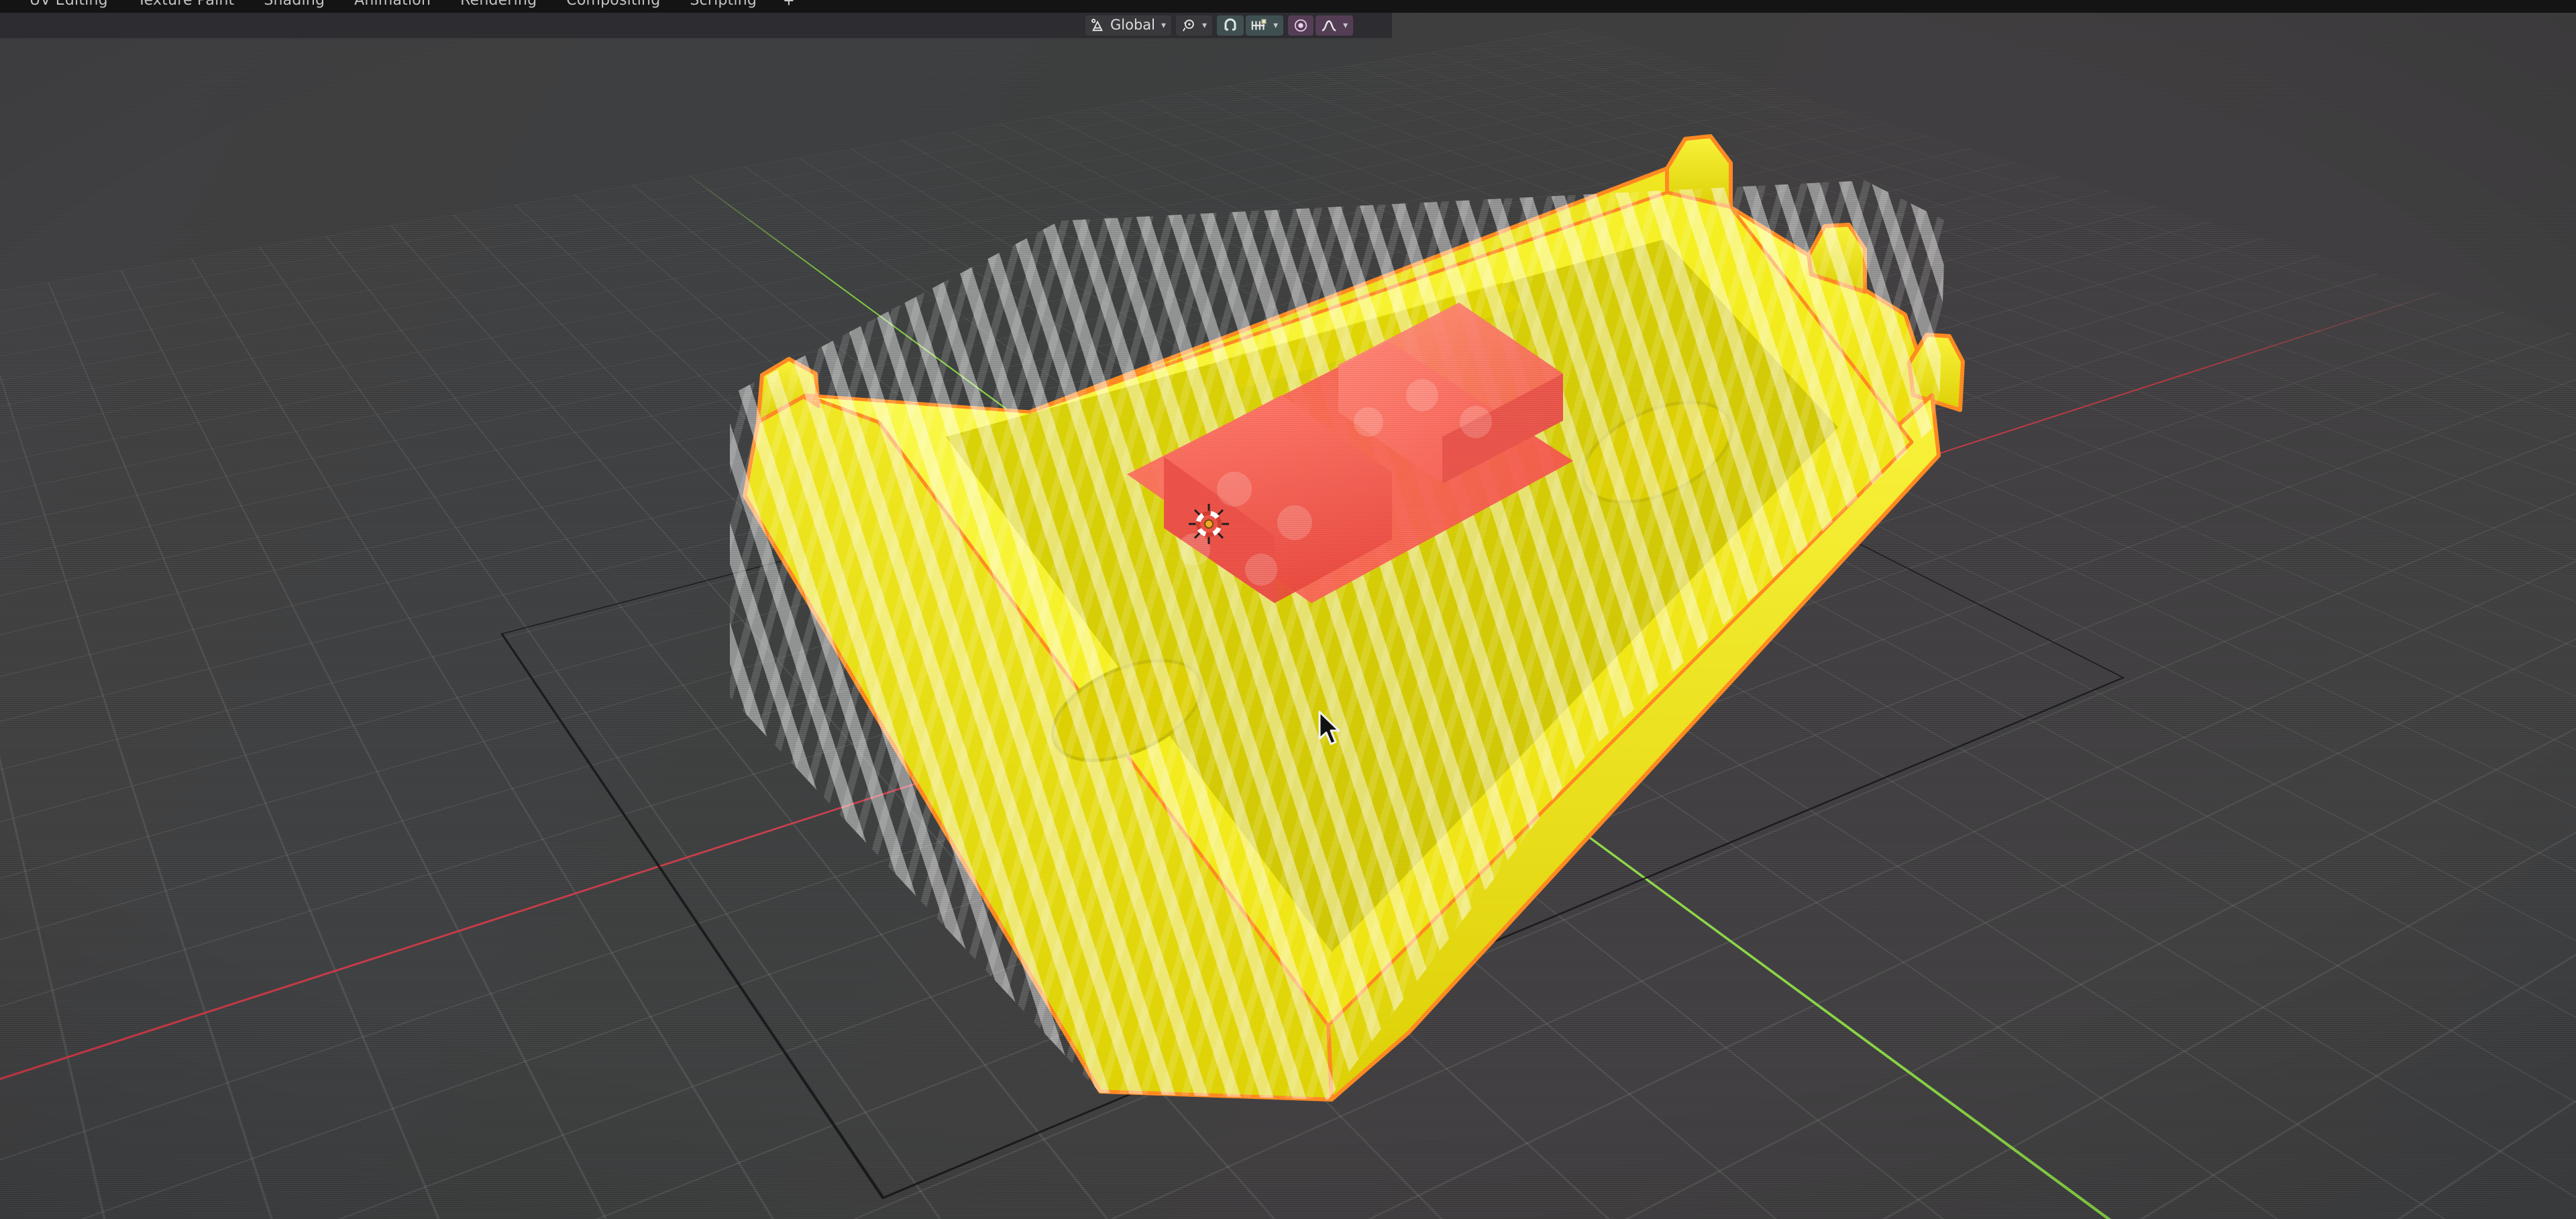 This screenshot has height=1219, width=2576. I want to click on mouse-pointer-icon, so click(1329, 727).